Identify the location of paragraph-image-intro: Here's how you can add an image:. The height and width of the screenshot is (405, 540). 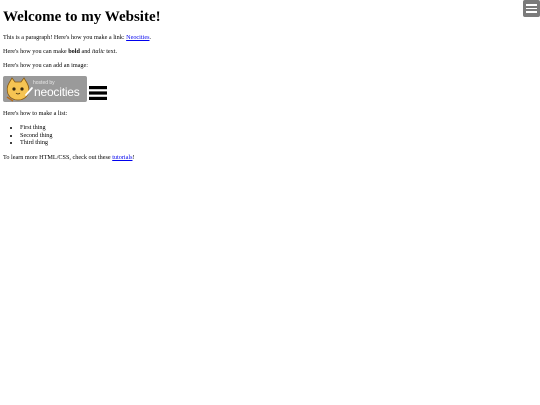
(45, 65).